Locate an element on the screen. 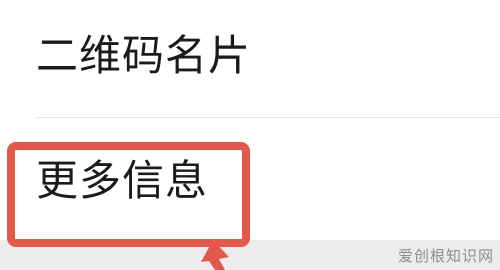 The image size is (500, 270). qr-code-card-label: 二维码名片 is located at coordinates (144, 55).